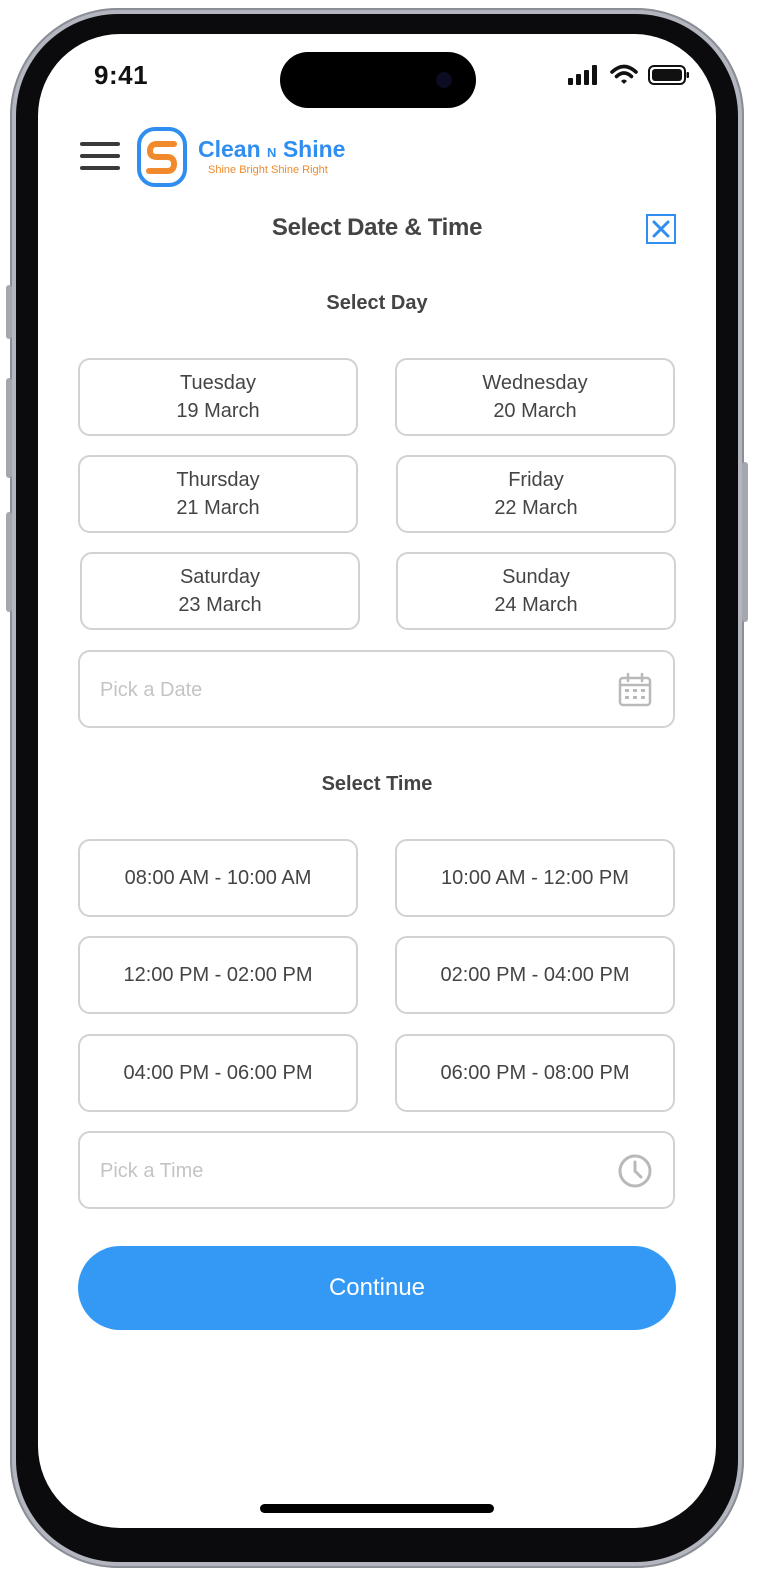 The width and height of the screenshot is (760, 1580). Describe the element at coordinates (272, 149) in the screenshot. I see `brand-name: Clean N Shine` at that location.